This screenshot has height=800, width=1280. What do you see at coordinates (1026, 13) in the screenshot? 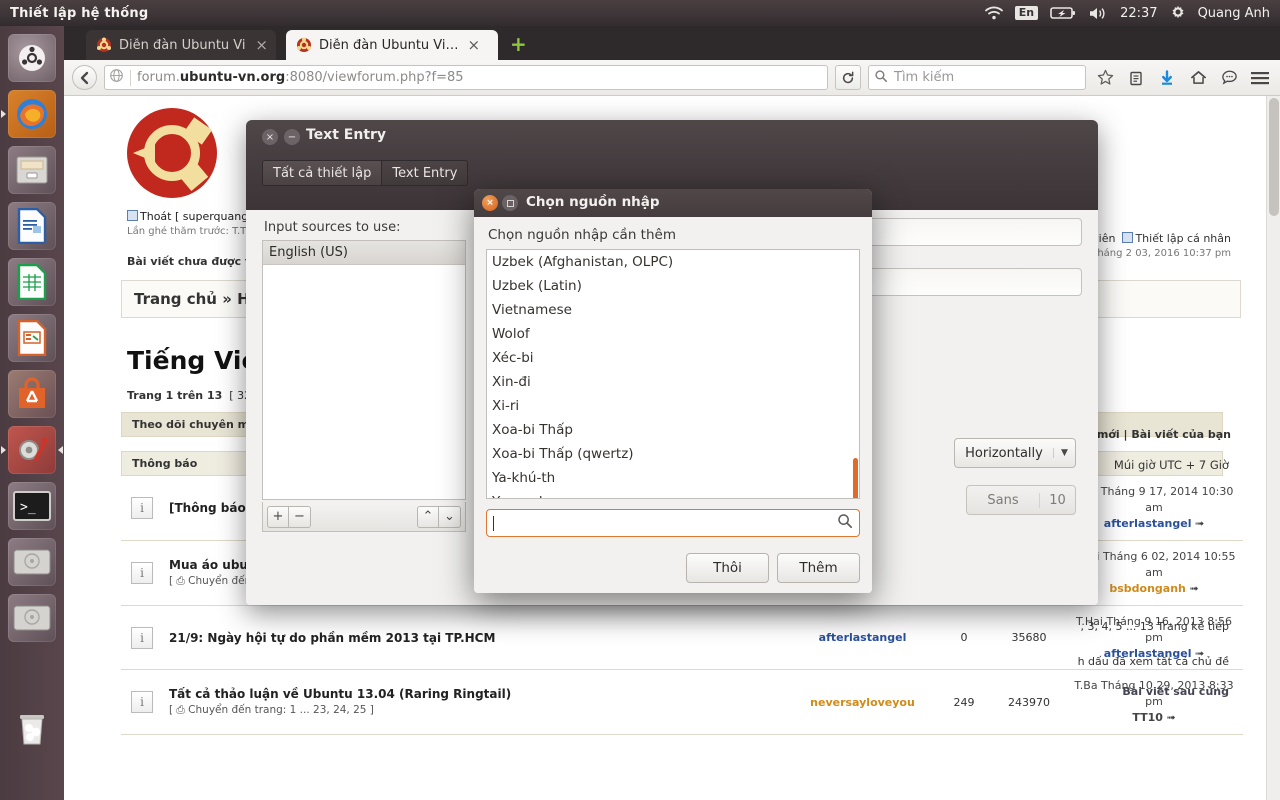
I see `keyboard-indicator: En` at bounding box center [1026, 13].